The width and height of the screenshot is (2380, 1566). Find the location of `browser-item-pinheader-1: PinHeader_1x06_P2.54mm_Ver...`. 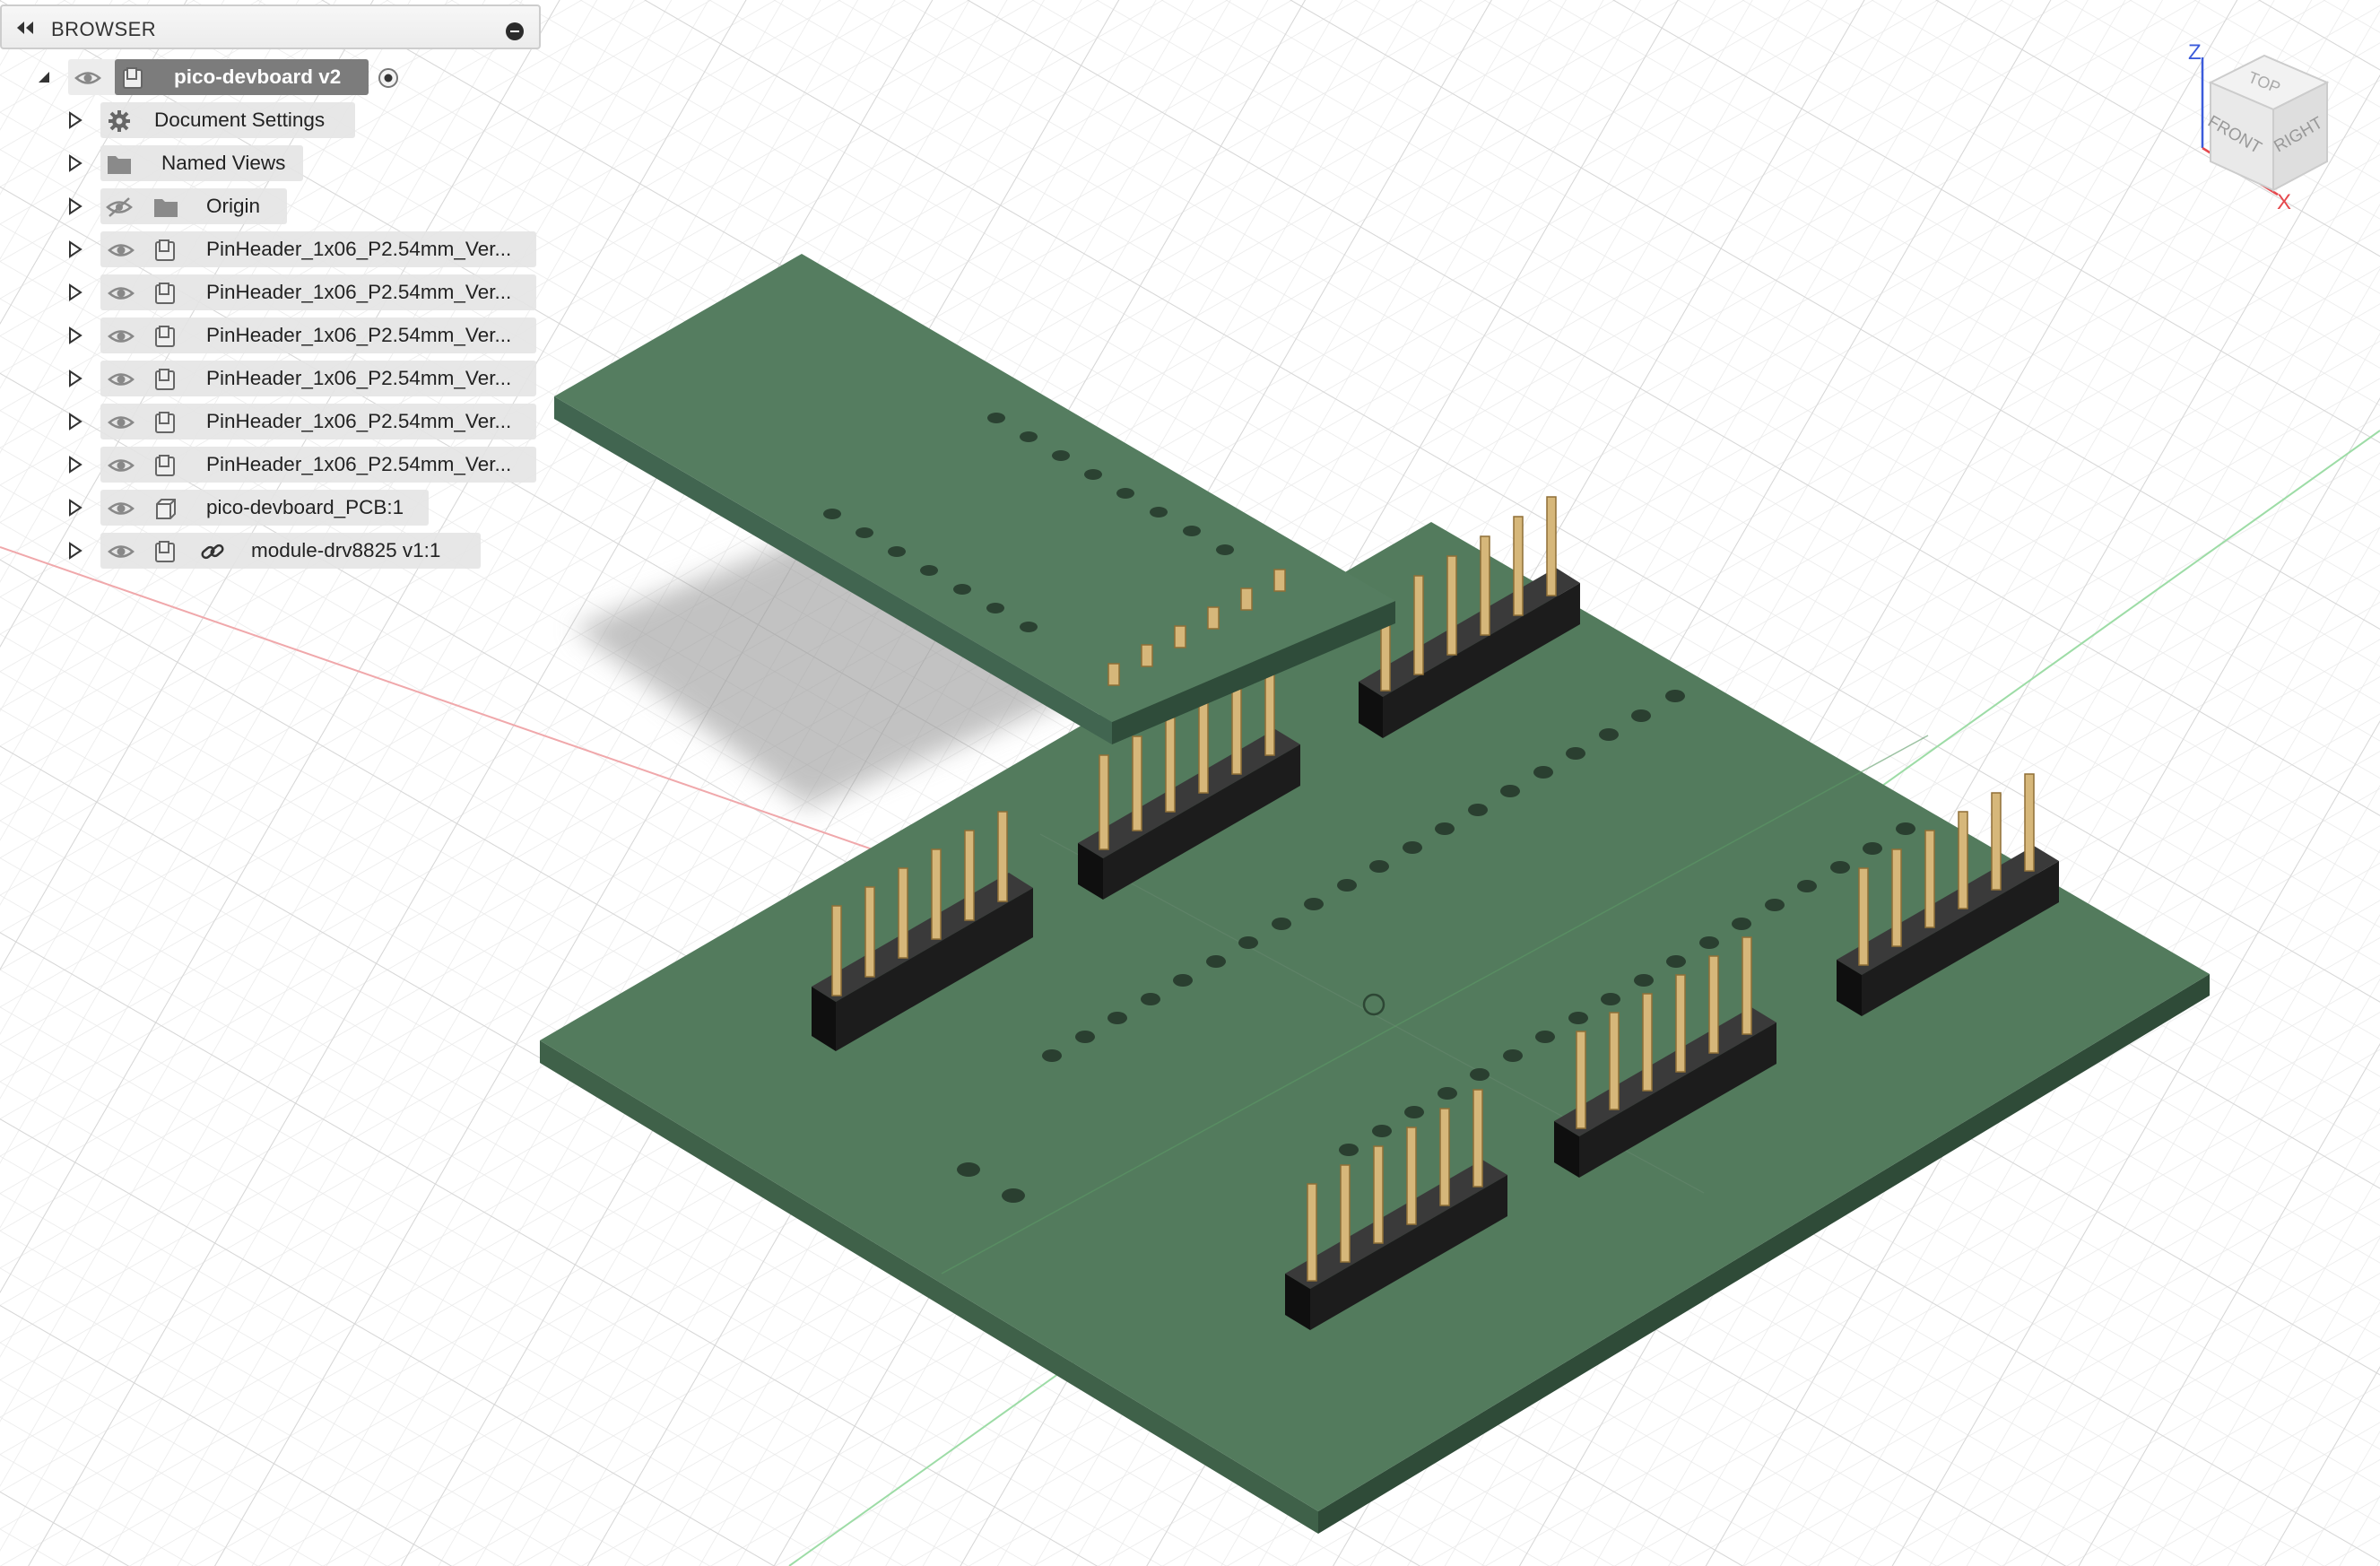

browser-item-pinheader-1: PinHeader_1x06_P2.54mm_Ver... is located at coordinates (273, 249).